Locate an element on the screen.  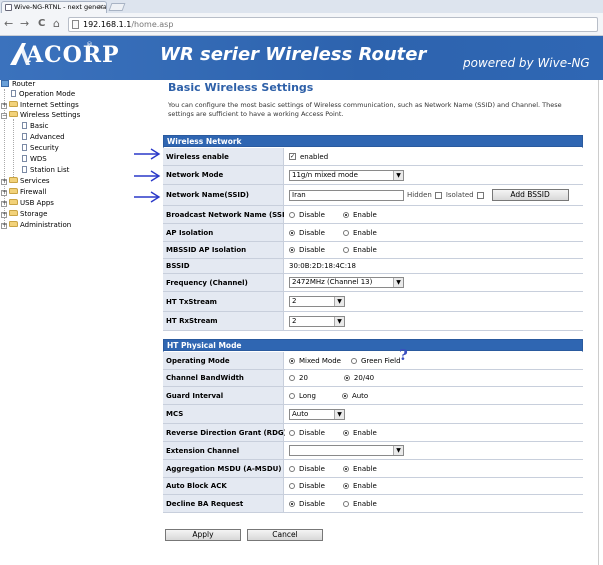
decline-ba-enable-radio is located at coordinates (345, 503).